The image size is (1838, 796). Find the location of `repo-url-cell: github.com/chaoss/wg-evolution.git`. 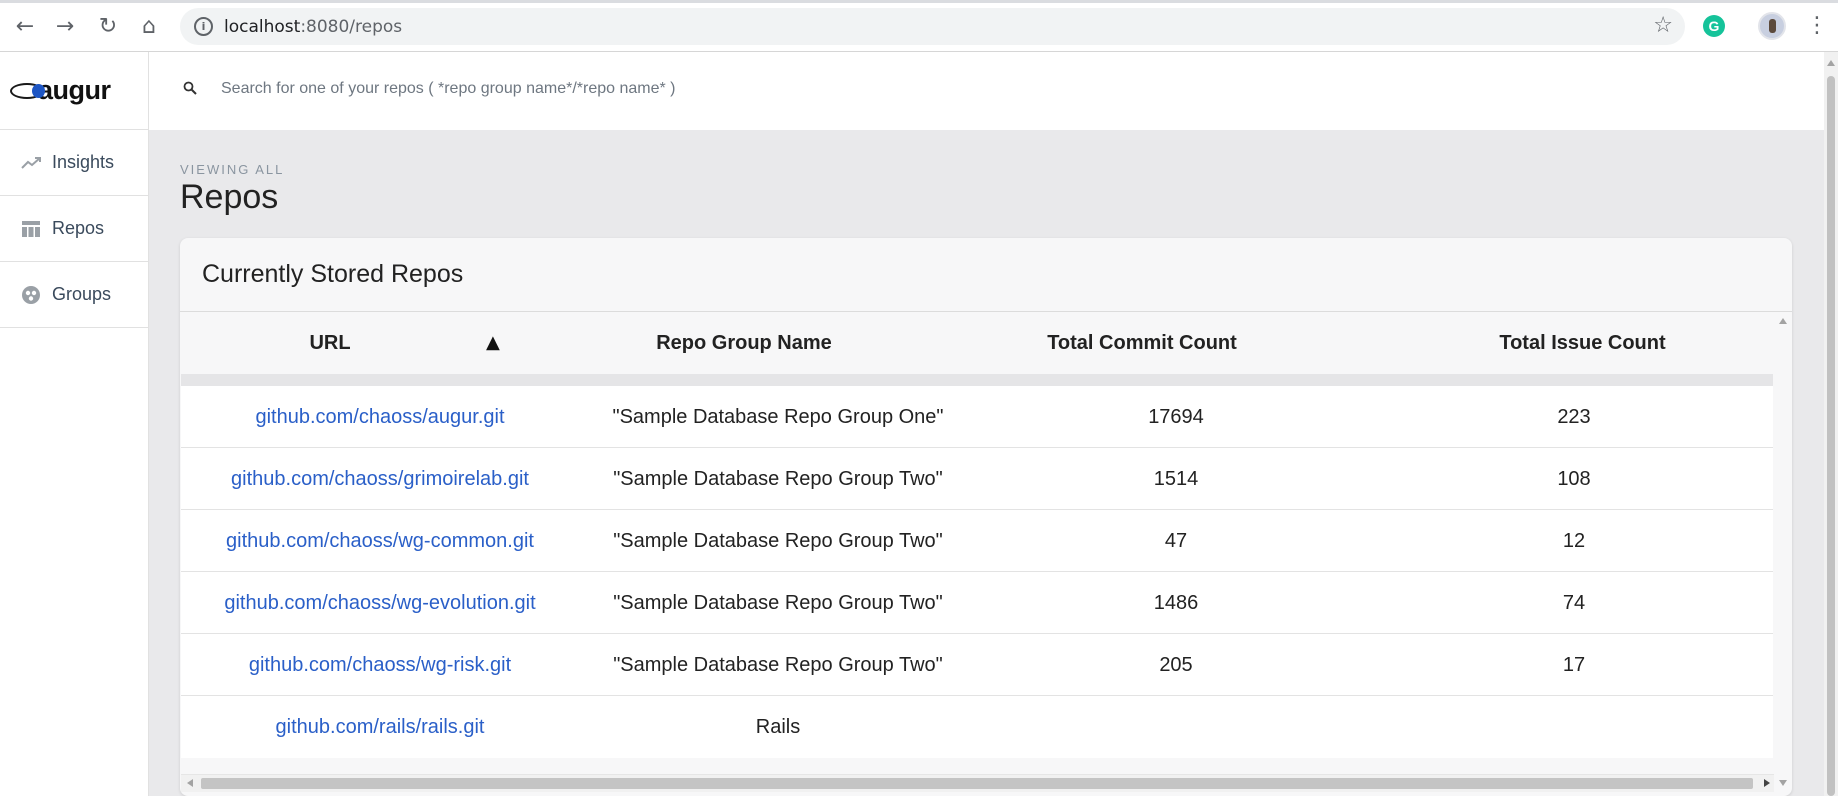

repo-url-cell: github.com/chaoss/wg-evolution.git is located at coordinates (380, 603).